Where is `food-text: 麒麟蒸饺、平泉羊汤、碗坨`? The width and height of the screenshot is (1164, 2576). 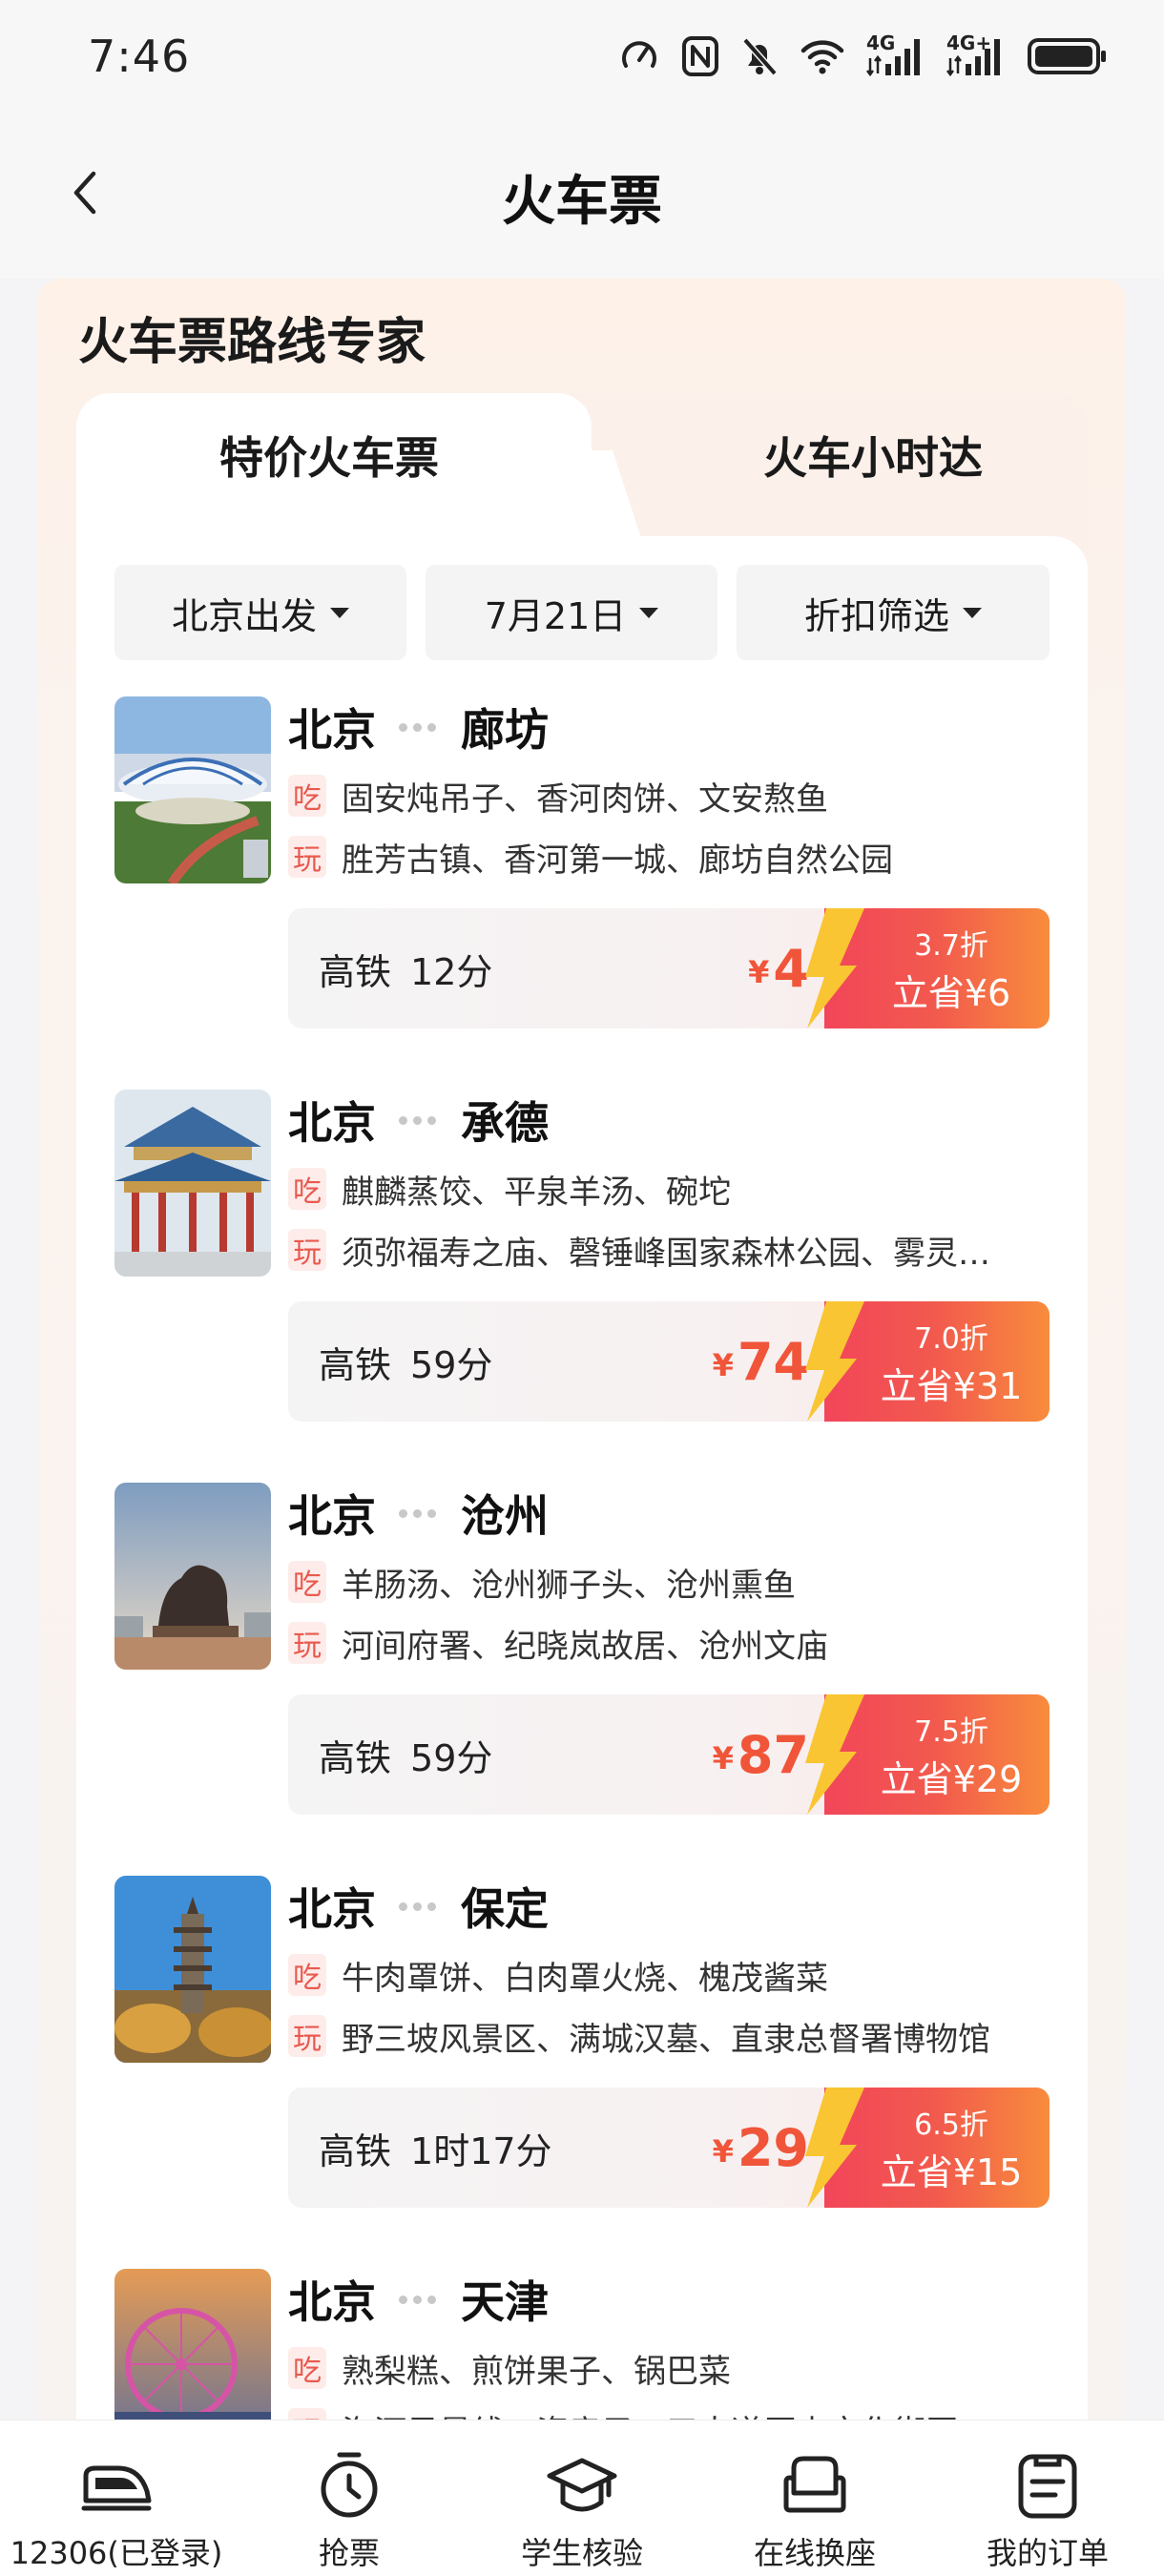 food-text: 麒麟蒸饺、平泉羊汤、碗坨 is located at coordinates (536, 1192).